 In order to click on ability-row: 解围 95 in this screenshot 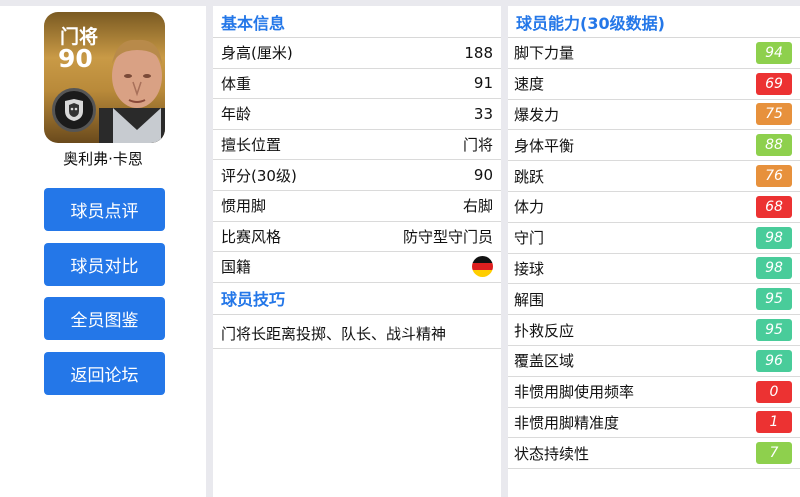, I will do `click(654, 300)`.